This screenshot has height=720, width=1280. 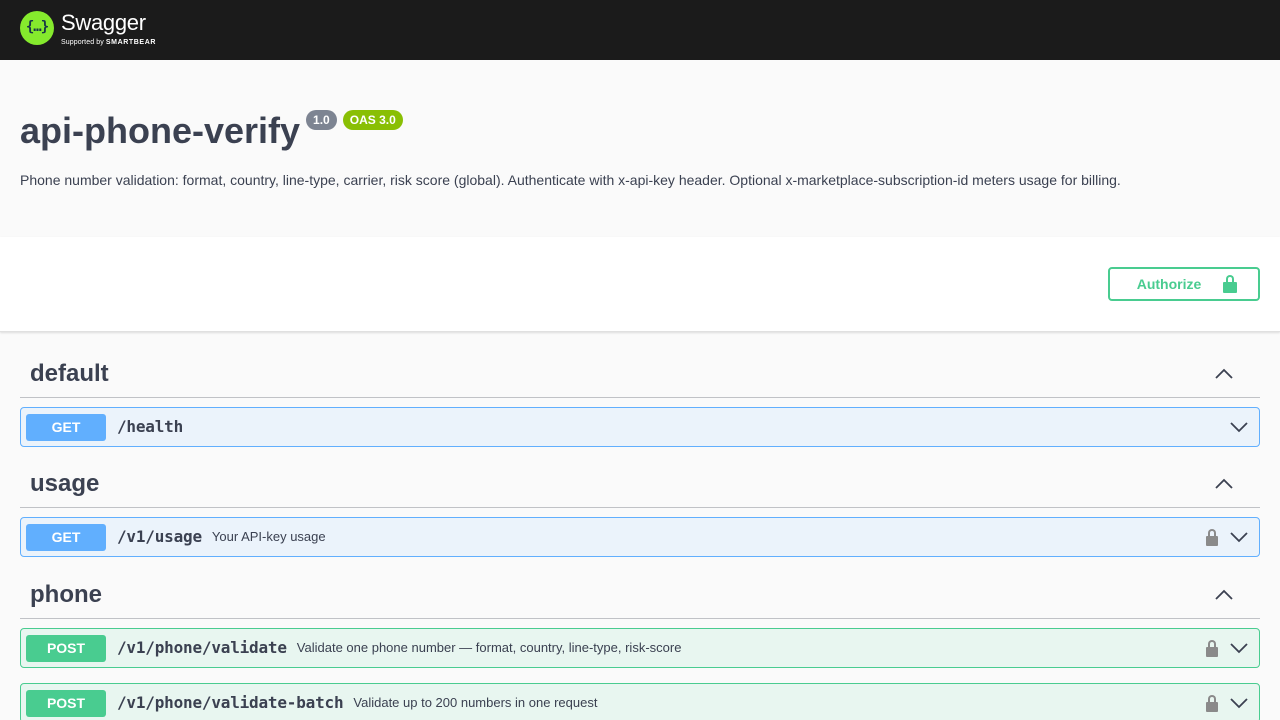 What do you see at coordinates (65, 483) in the screenshot?
I see `tag-name: usage` at bounding box center [65, 483].